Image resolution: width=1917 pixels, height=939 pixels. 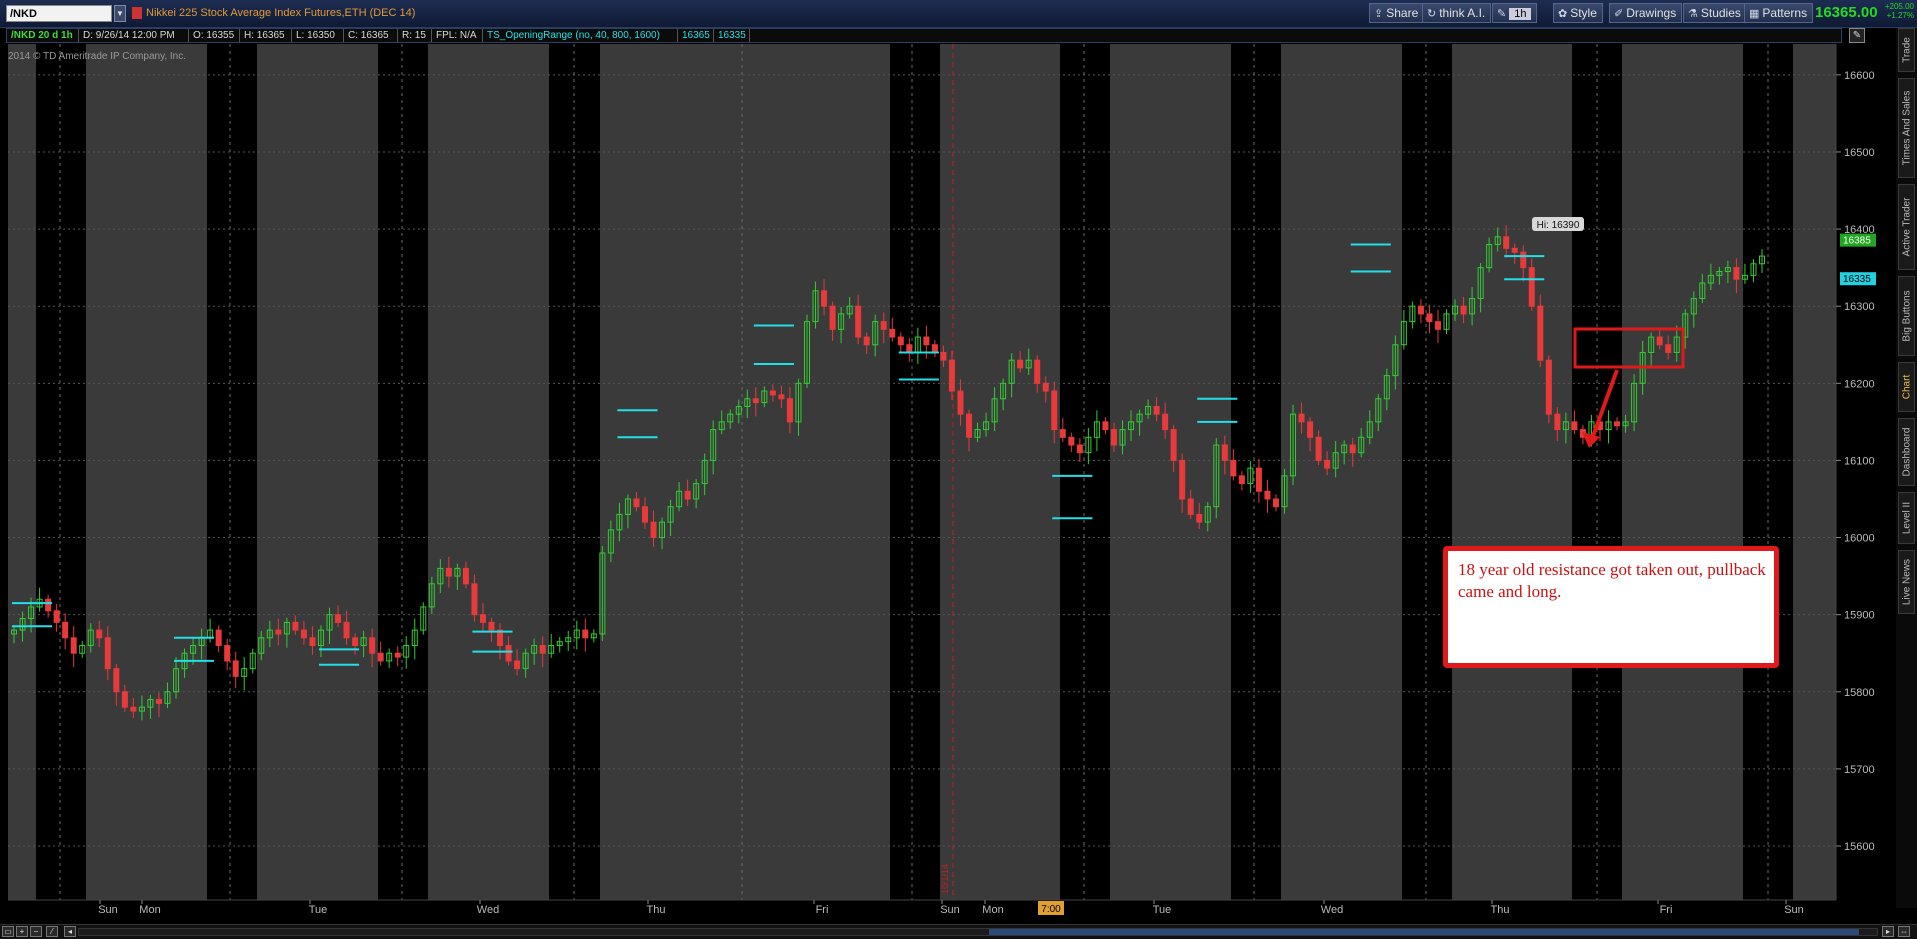 I want to click on scroll-right-icon: ▸, so click(x=1888, y=931).